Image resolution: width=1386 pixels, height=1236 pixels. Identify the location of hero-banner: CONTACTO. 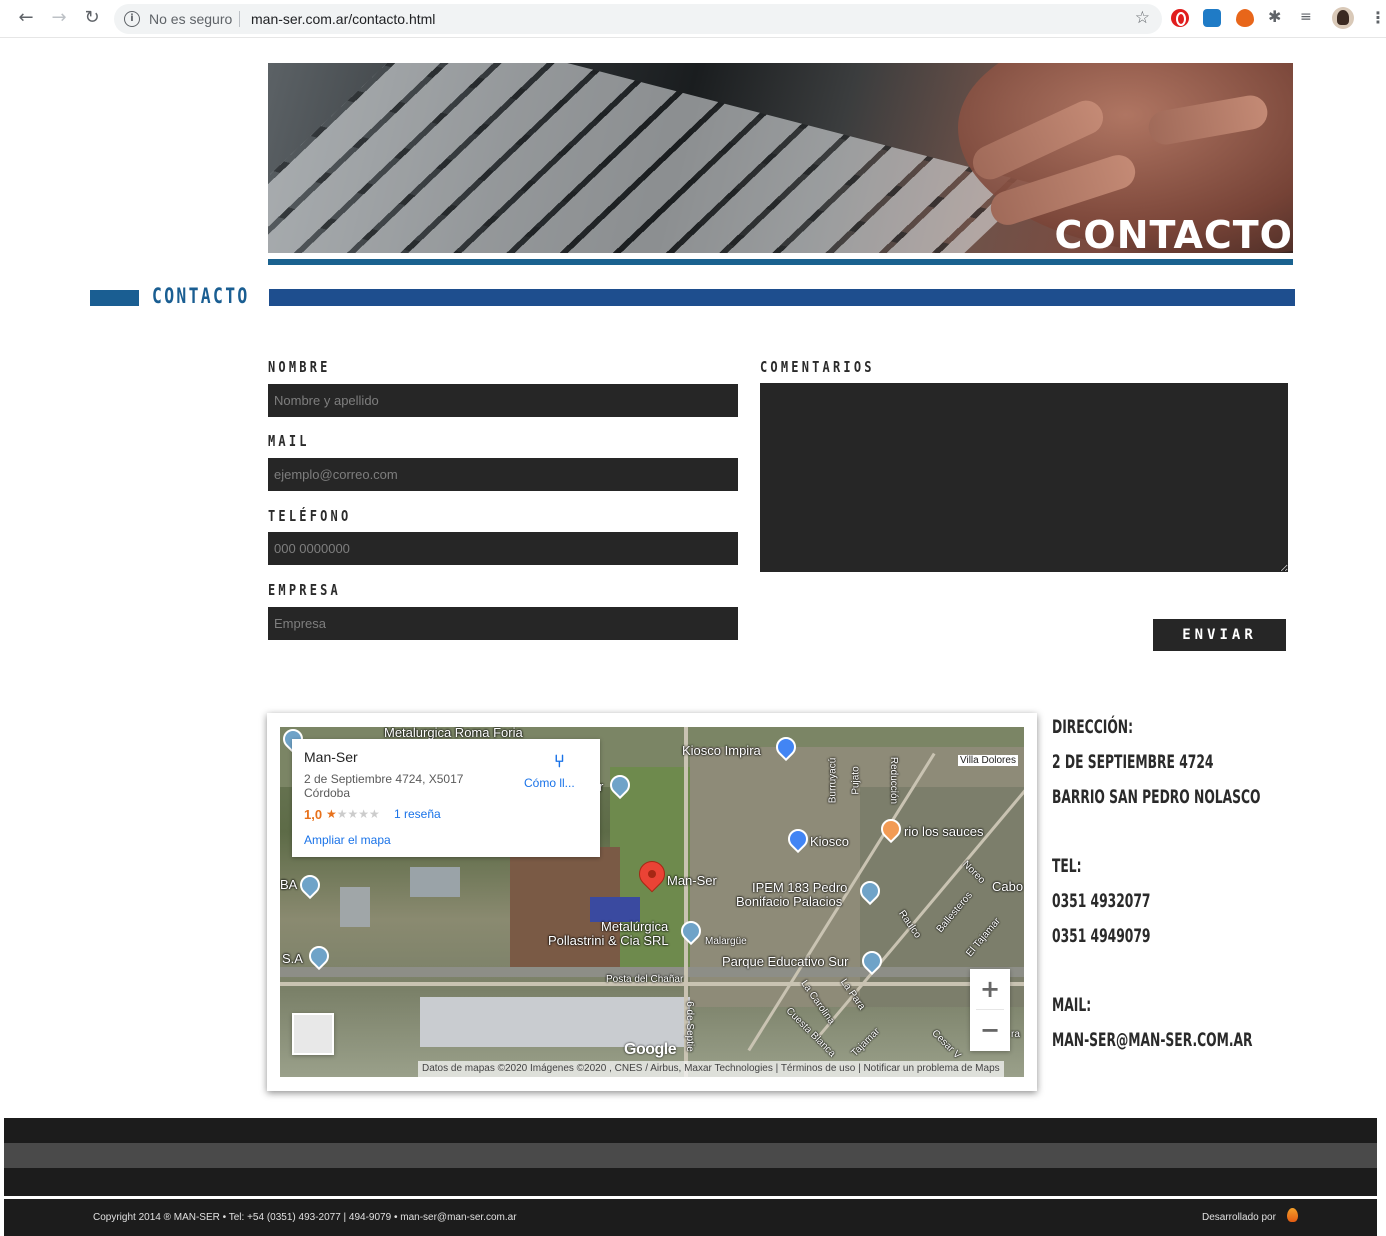
(780, 158).